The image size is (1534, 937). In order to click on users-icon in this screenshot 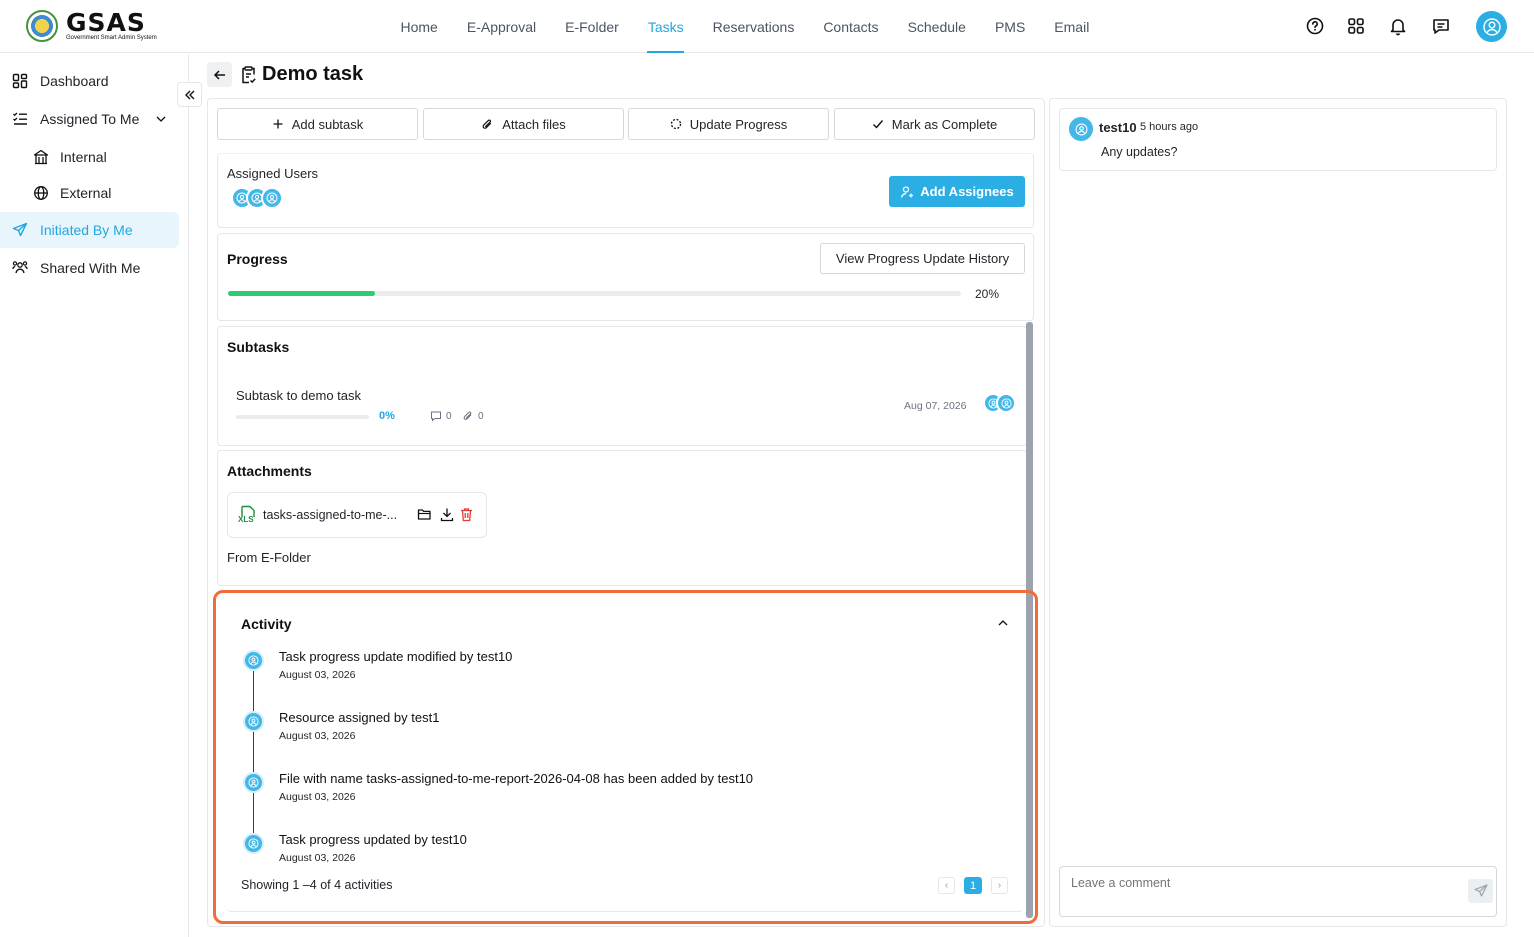, I will do `click(20, 268)`.